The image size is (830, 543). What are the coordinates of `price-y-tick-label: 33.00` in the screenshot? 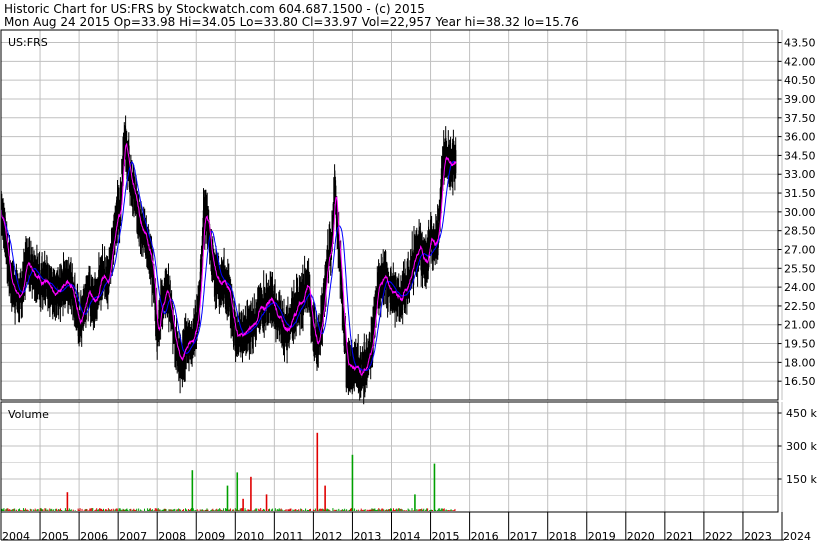 It's located at (800, 174).